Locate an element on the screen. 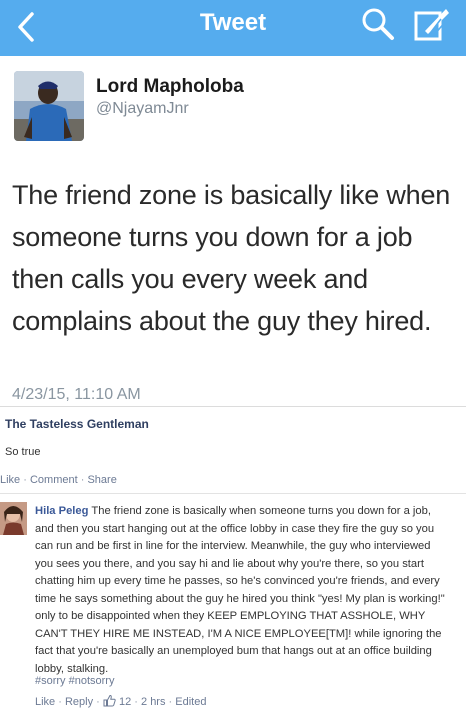 This screenshot has height=710, width=466. share-link: Share is located at coordinates (101, 480).